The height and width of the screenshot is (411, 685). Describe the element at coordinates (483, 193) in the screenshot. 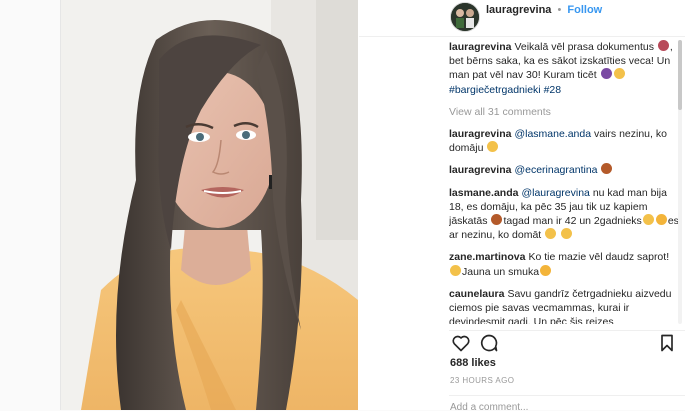

I see `comment-username: lasmane.anda` at that location.